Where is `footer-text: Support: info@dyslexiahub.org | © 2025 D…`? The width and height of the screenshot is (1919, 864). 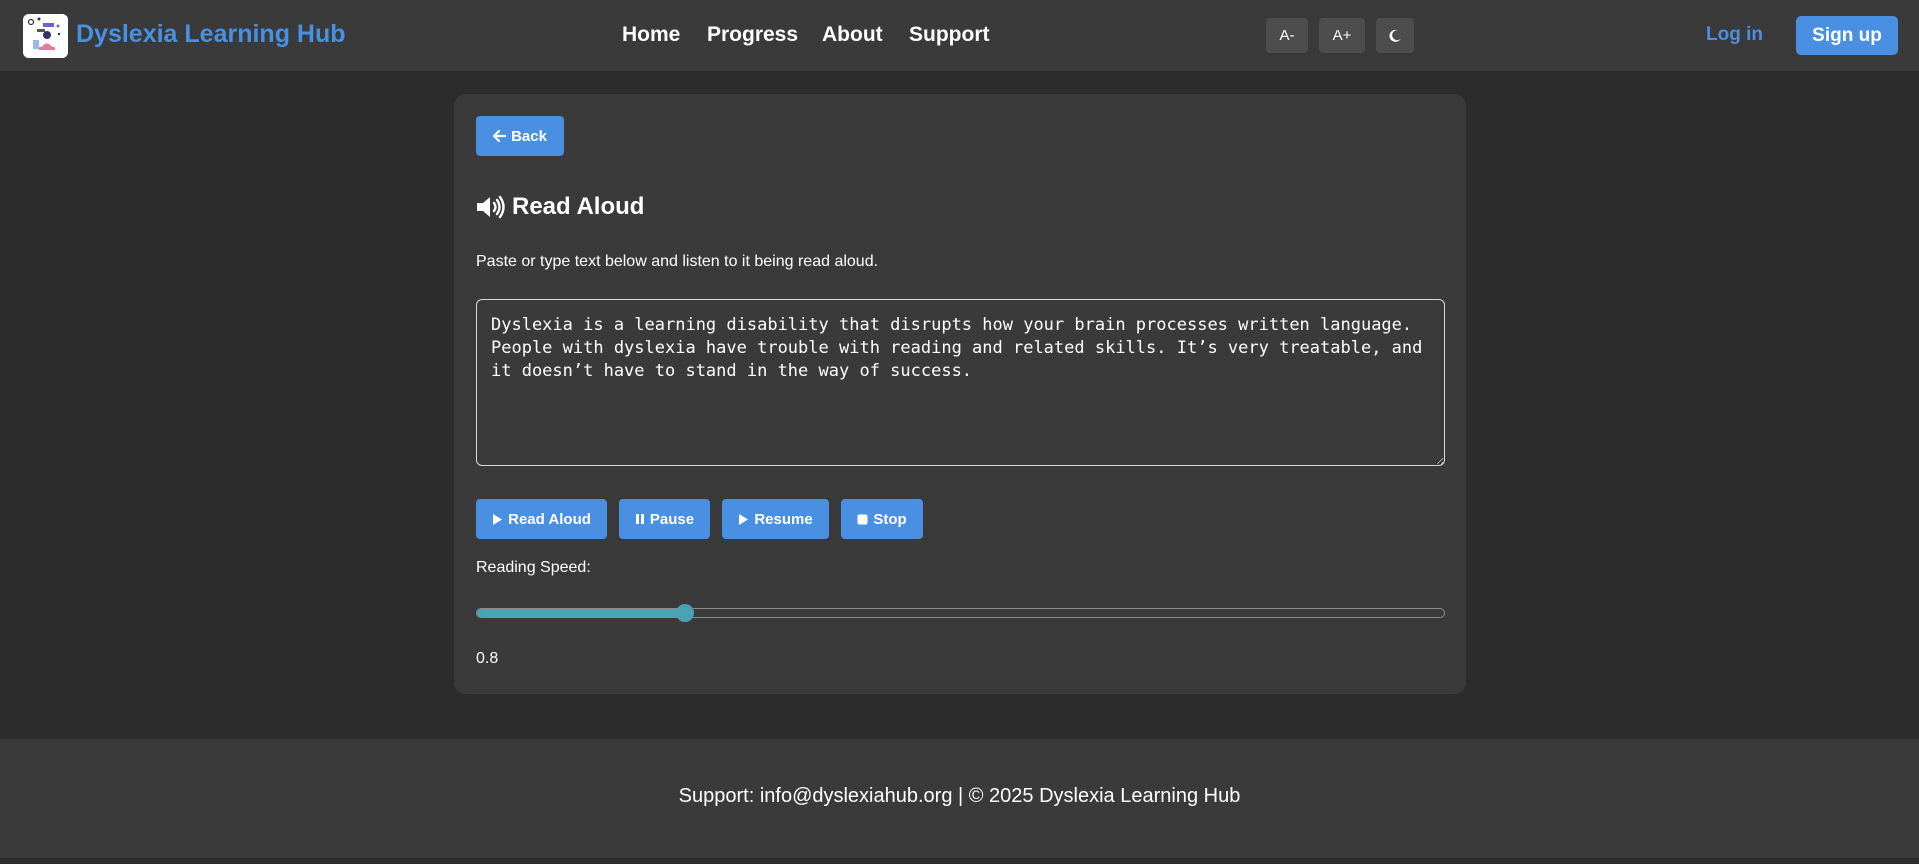 footer-text: Support: info@dyslexiahub.org | © 2025 D… is located at coordinates (959, 796).